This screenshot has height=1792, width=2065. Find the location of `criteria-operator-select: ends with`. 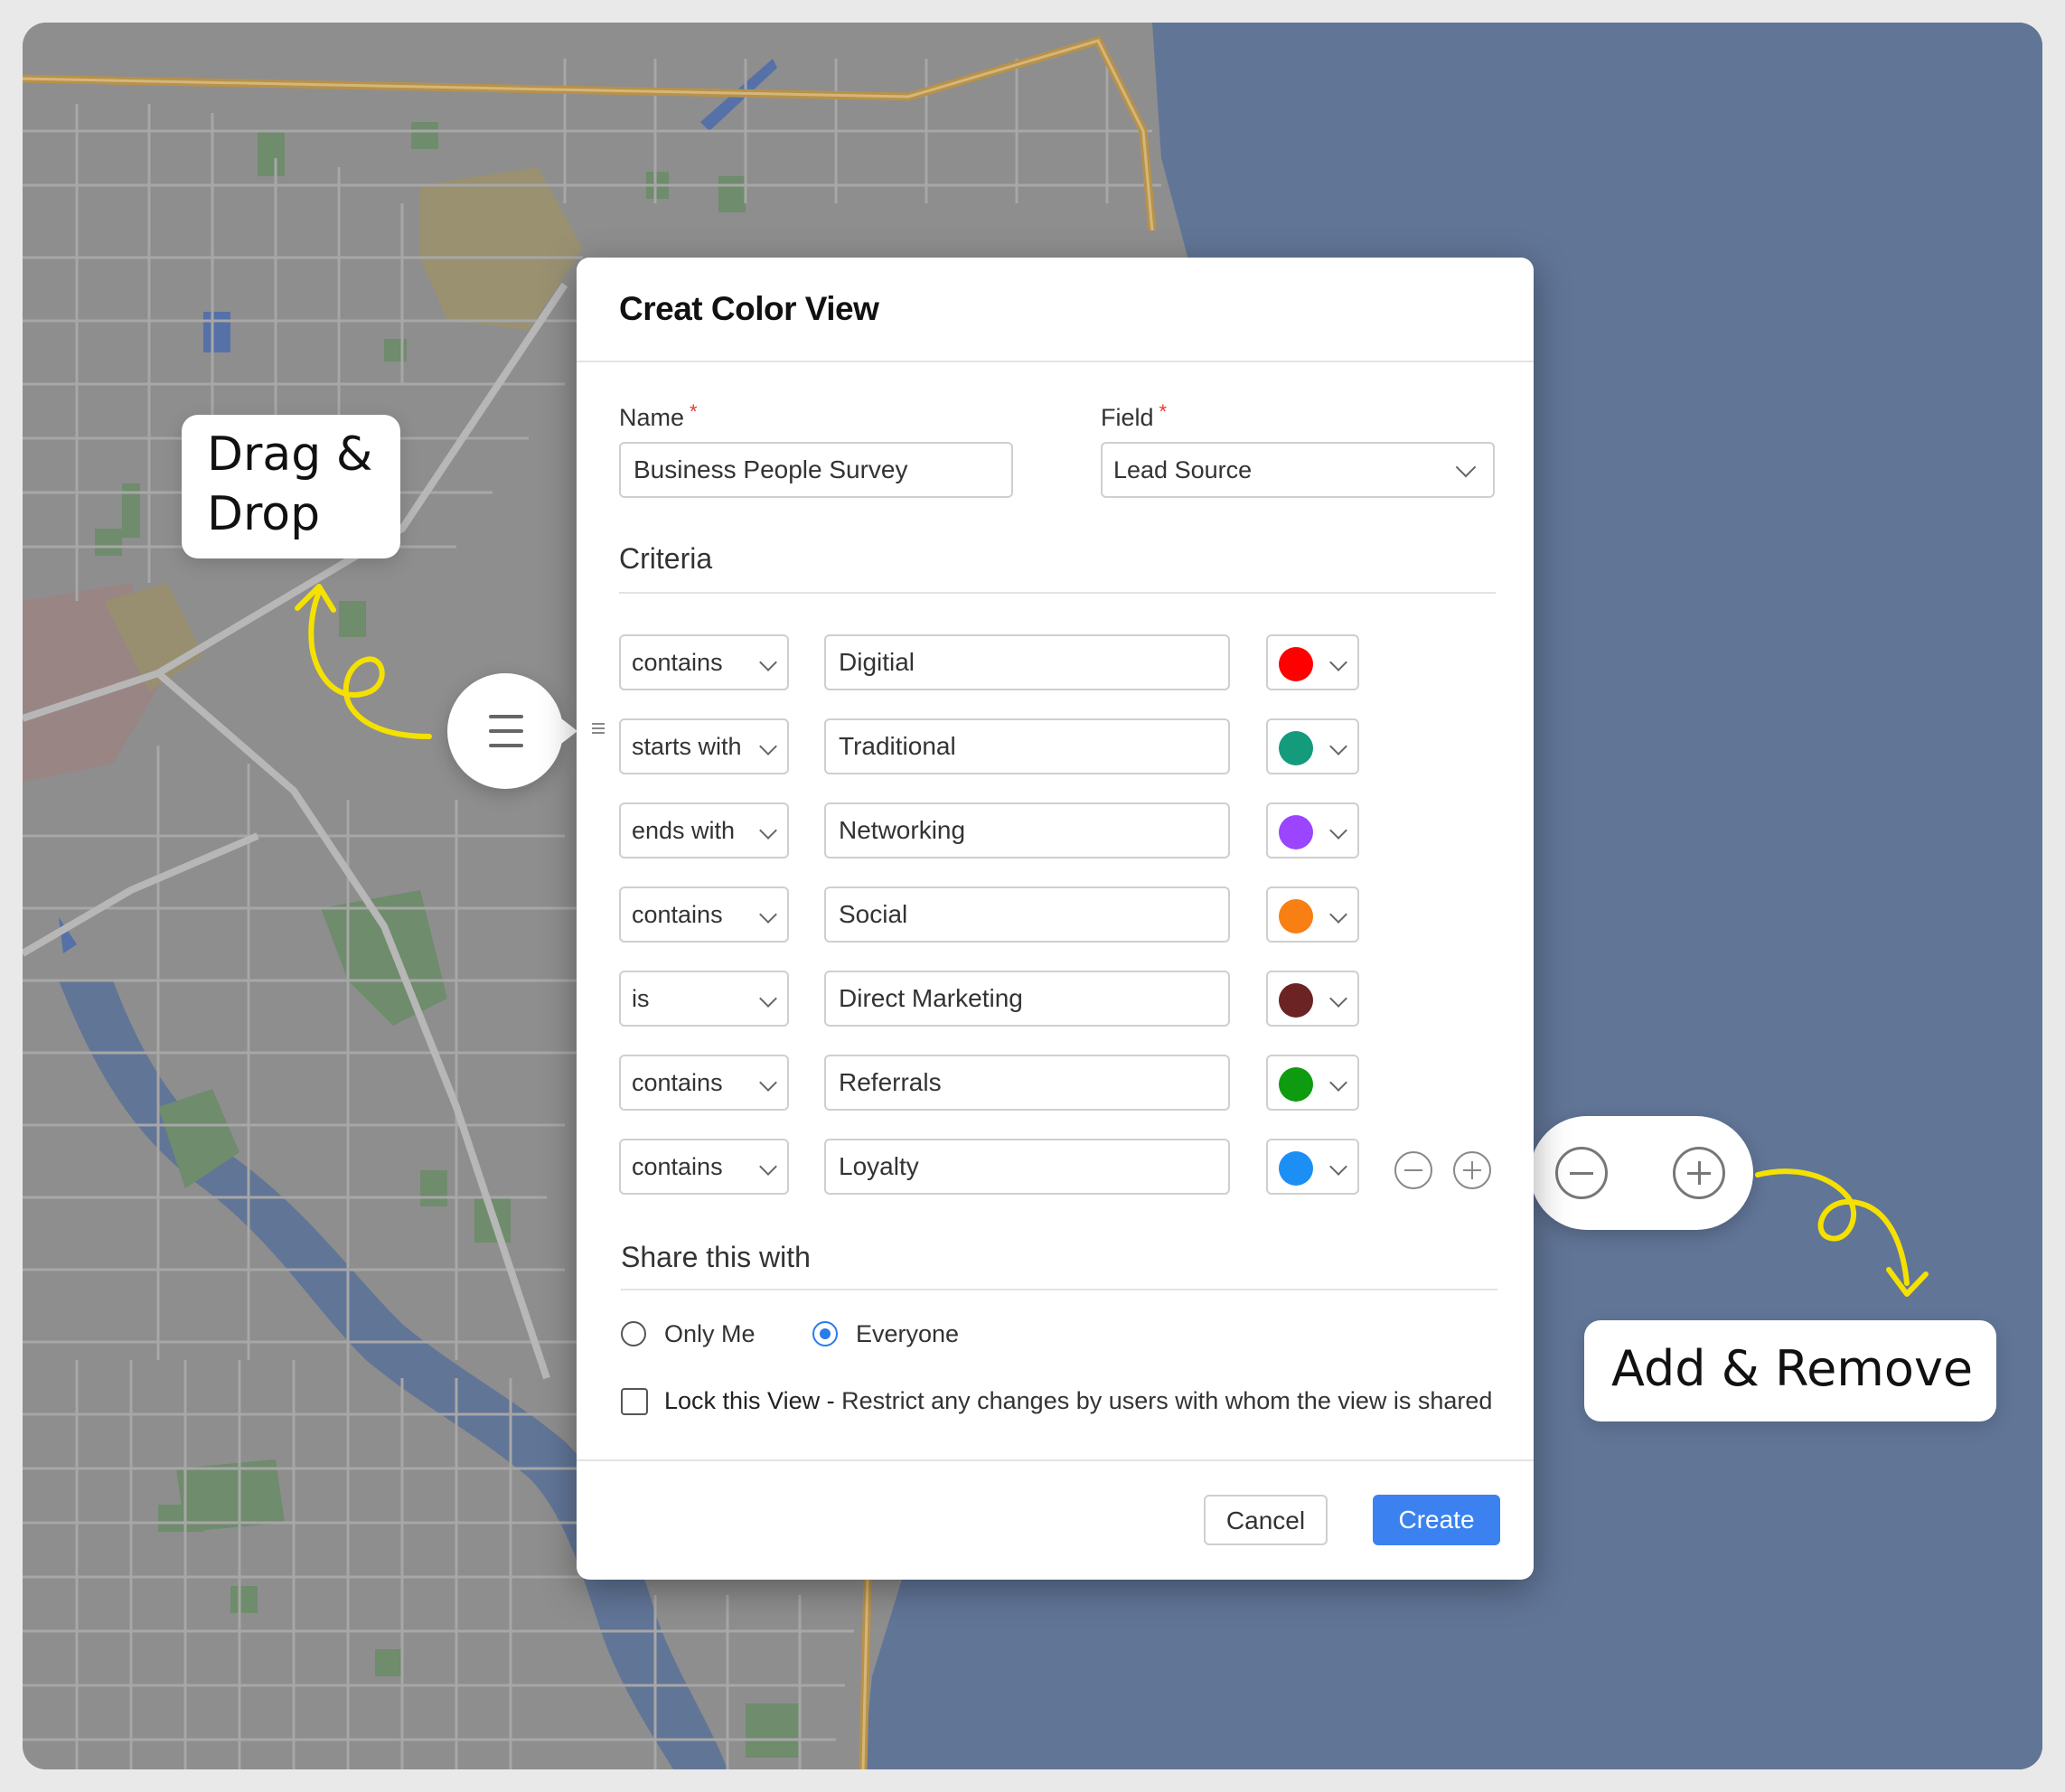

criteria-operator-select: ends with is located at coordinates (704, 830).